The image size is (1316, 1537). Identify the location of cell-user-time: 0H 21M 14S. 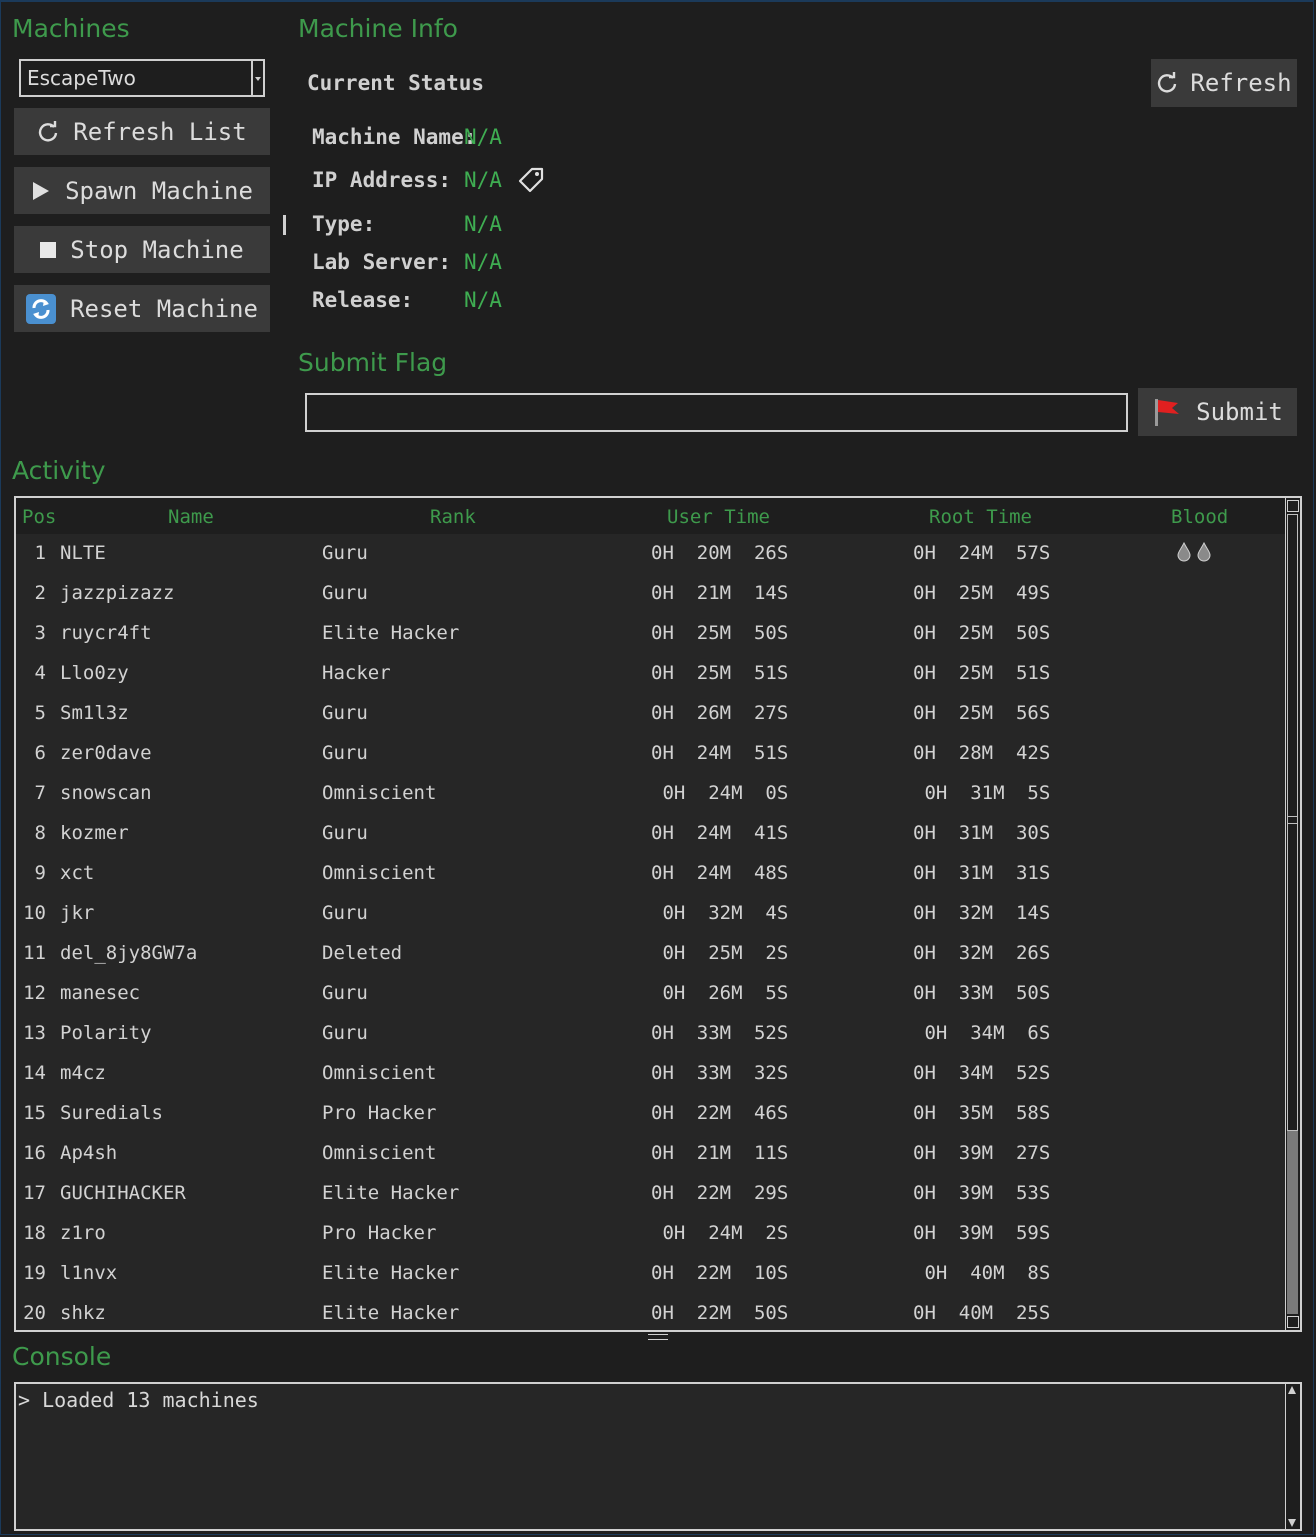
(720, 593).